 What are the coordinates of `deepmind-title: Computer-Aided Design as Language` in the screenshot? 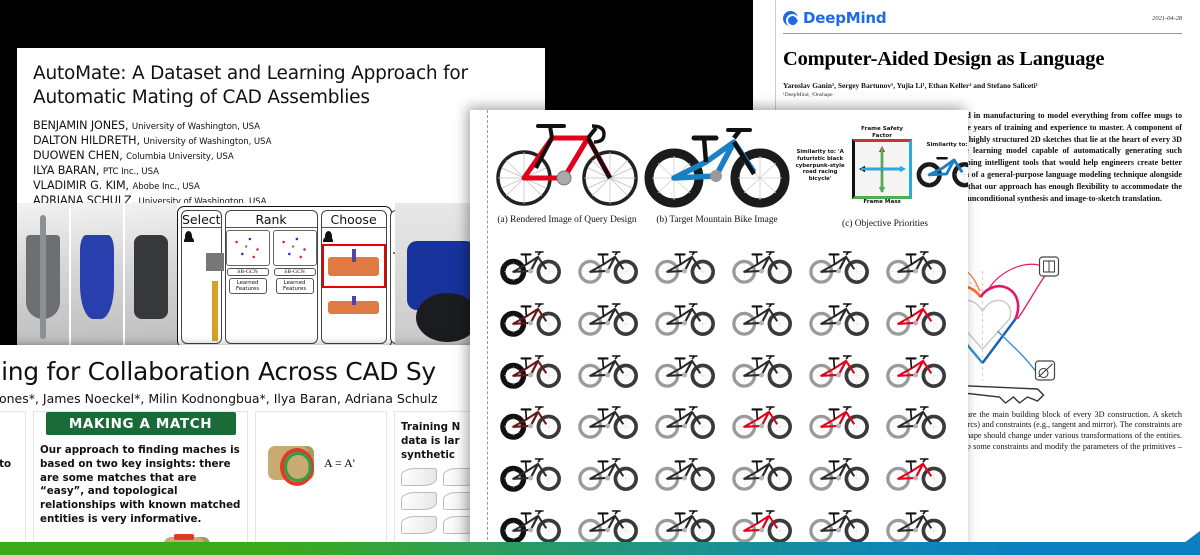 It's located at (944, 59).